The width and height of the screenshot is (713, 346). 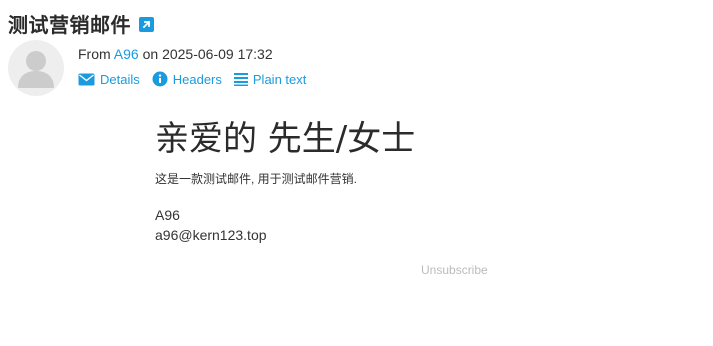 I want to click on subject-row: 测试营销邮件, so click(x=81, y=23).